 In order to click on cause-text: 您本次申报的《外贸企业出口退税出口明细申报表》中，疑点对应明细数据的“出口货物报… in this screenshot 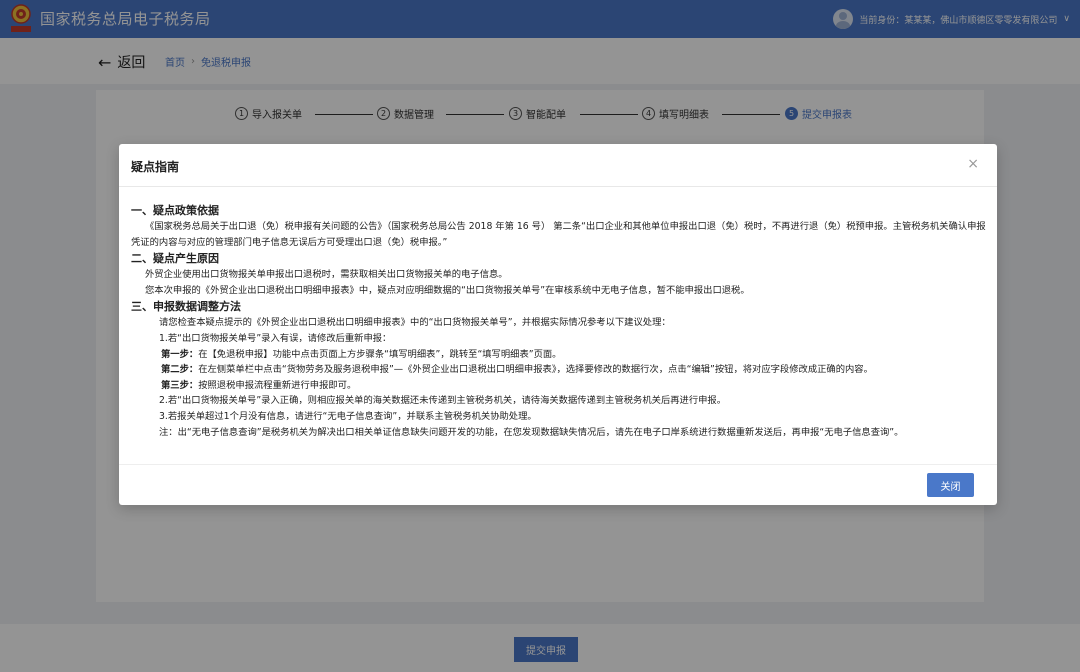, I will do `click(447, 290)`.